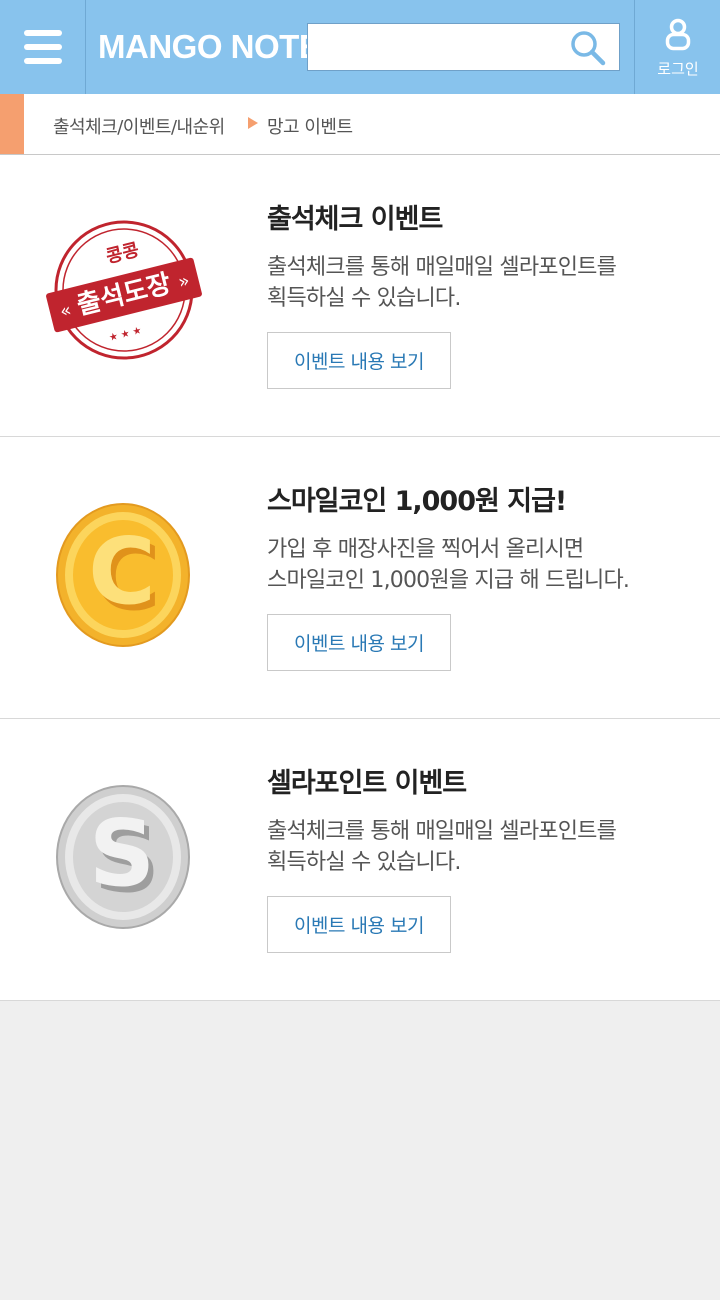 The width and height of the screenshot is (720, 1300). What do you see at coordinates (367, 783) in the screenshot?
I see `event-title: 셀라포인트 이벤트` at bounding box center [367, 783].